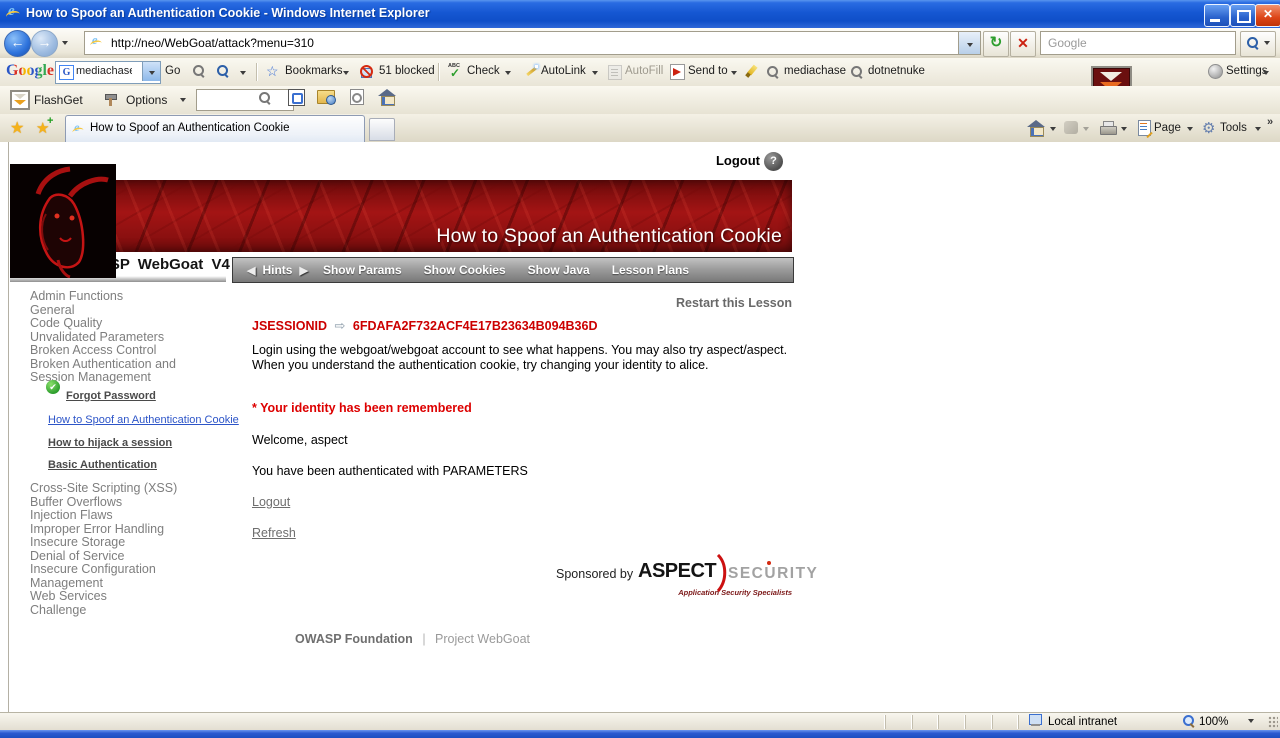  Describe the element at coordinates (1270, 122) in the screenshot. I see `toolbar-overflow-icon: »` at that location.